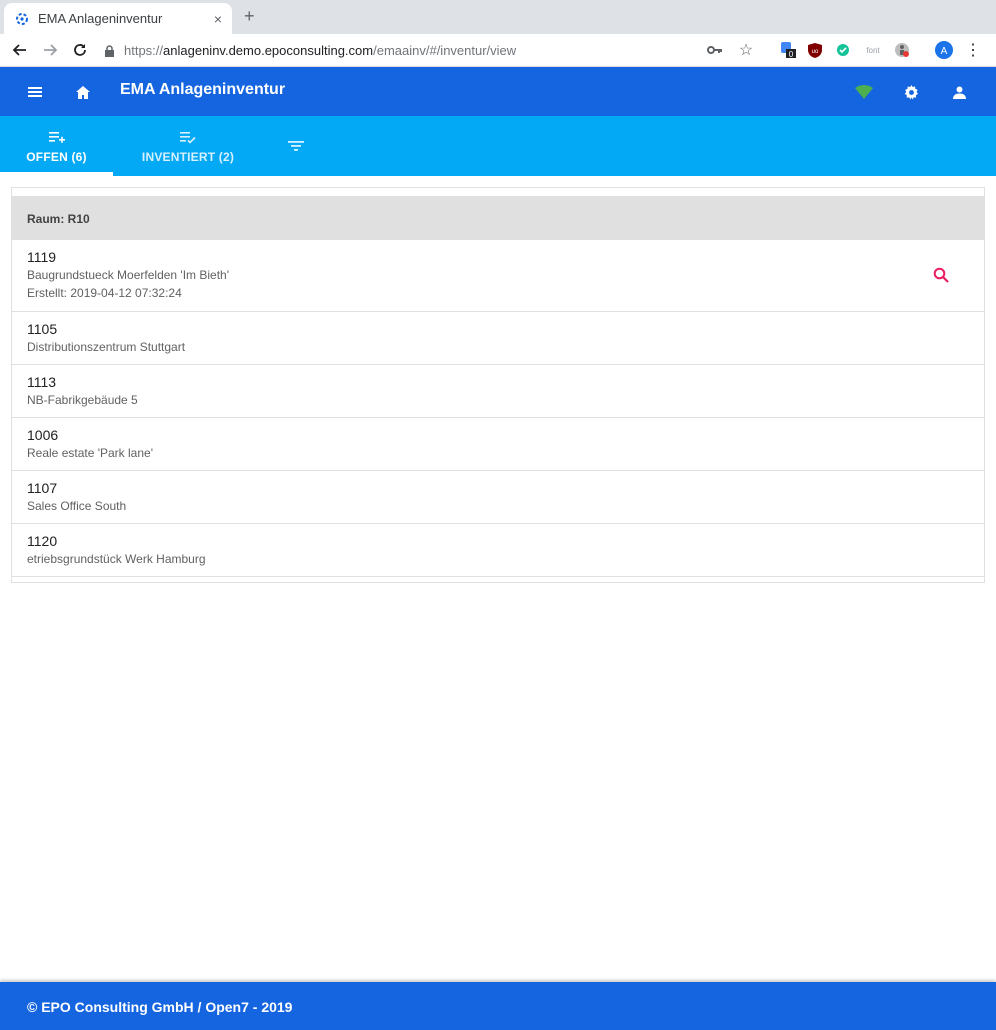 The width and height of the screenshot is (996, 1030). Describe the element at coordinates (35, 92) in the screenshot. I see `menu-icon` at that location.